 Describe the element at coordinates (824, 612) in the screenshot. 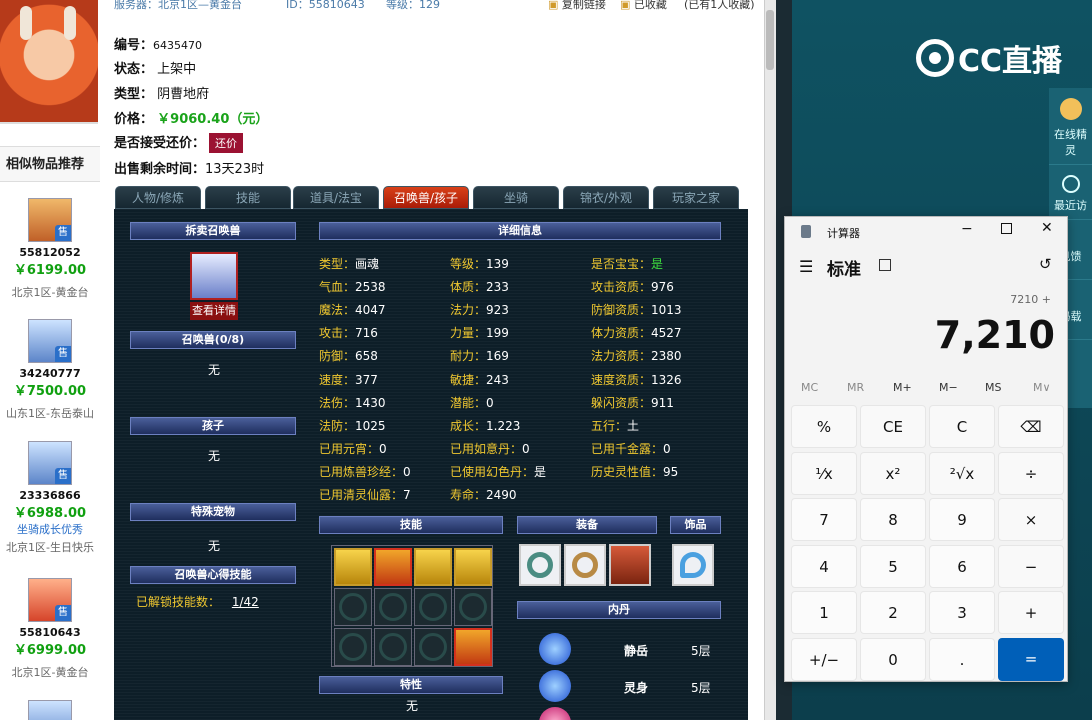

I see `digit-1-key: 1` at that location.